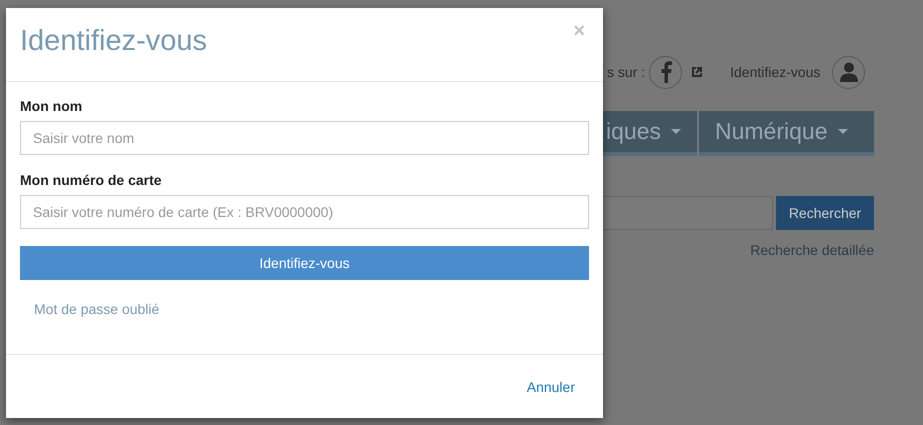  Describe the element at coordinates (304, 212) in the screenshot. I see `input-field: Saisir votre numéro de carte (Ex : BRV0000000)` at that location.